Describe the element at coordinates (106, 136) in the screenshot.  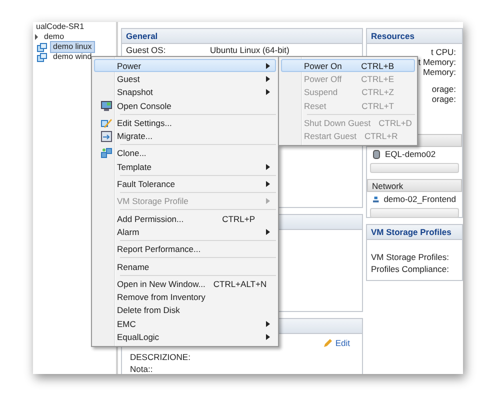
I see `migrate-icon` at that location.